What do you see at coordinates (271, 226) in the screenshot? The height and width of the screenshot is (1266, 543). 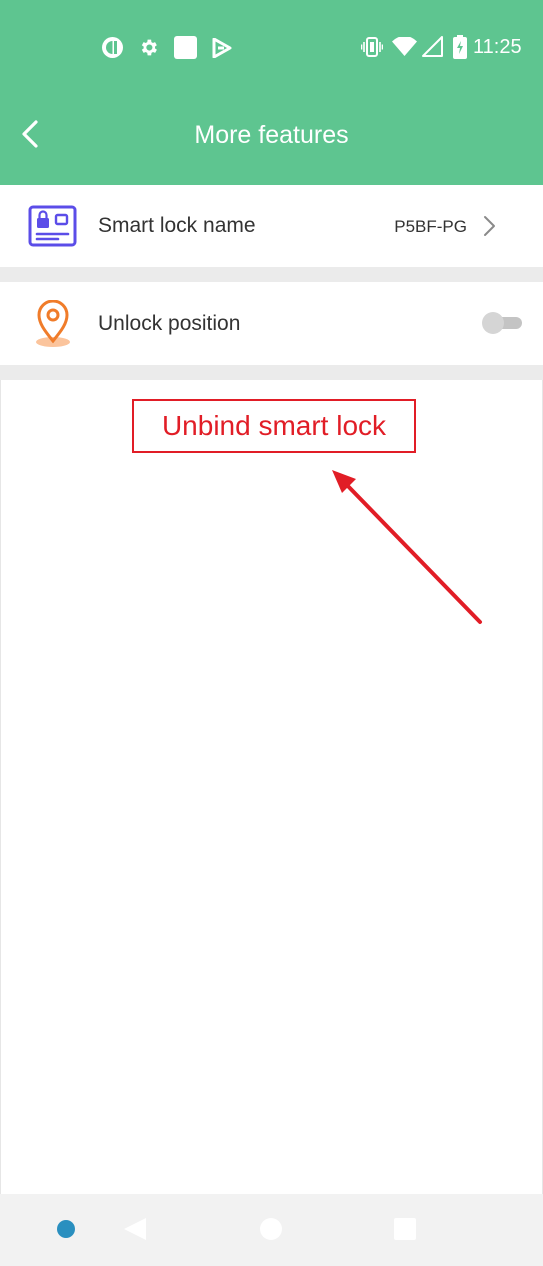 I see `settings-row-smart-lock-name: Smart lock name P5BF-PG` at bounding box center [271, 226].